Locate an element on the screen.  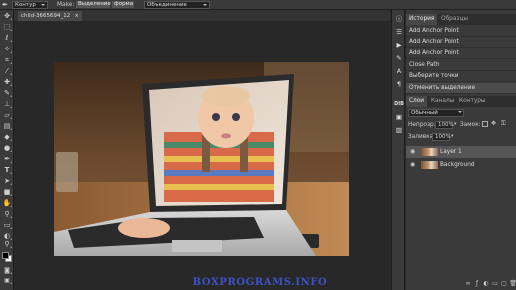
new-folder-icon: ▭ is located at coordinates (495, 284).